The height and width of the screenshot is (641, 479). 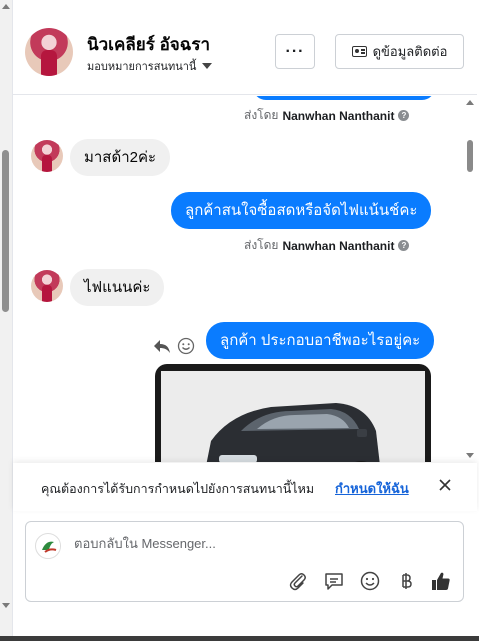 I want to click on baht-icon, so click(x=406, y=581).